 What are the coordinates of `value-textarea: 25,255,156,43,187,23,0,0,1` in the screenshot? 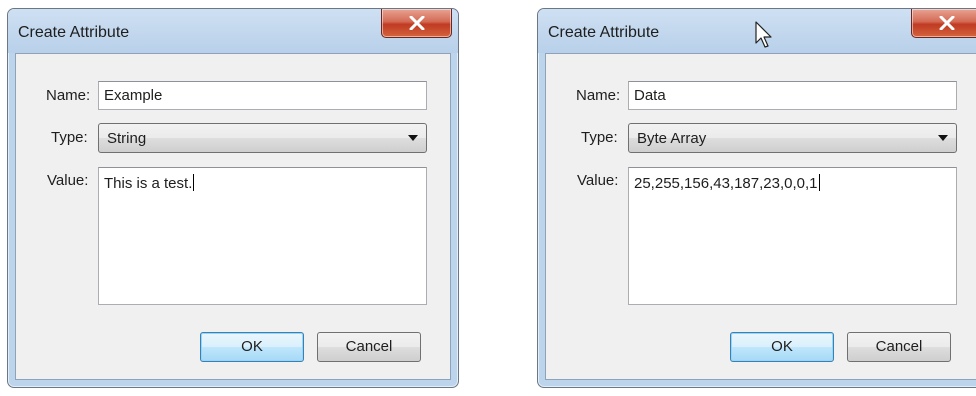 It's located at (792, 236).